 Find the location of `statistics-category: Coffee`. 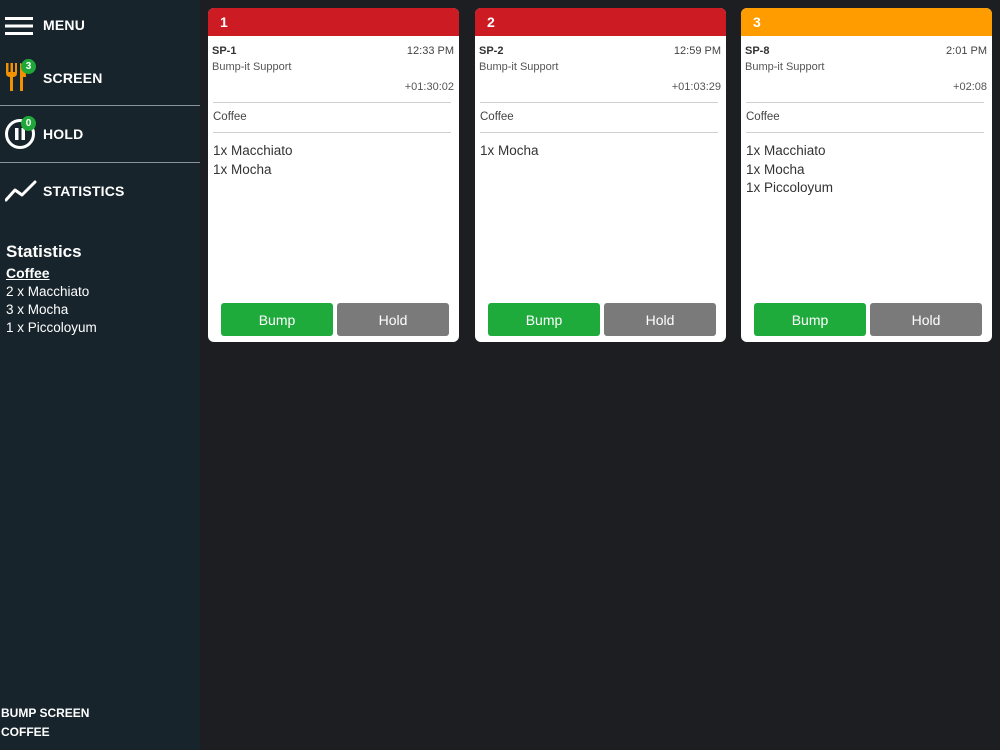

statistics-category: Coffee is located at coordinates (28, 273).